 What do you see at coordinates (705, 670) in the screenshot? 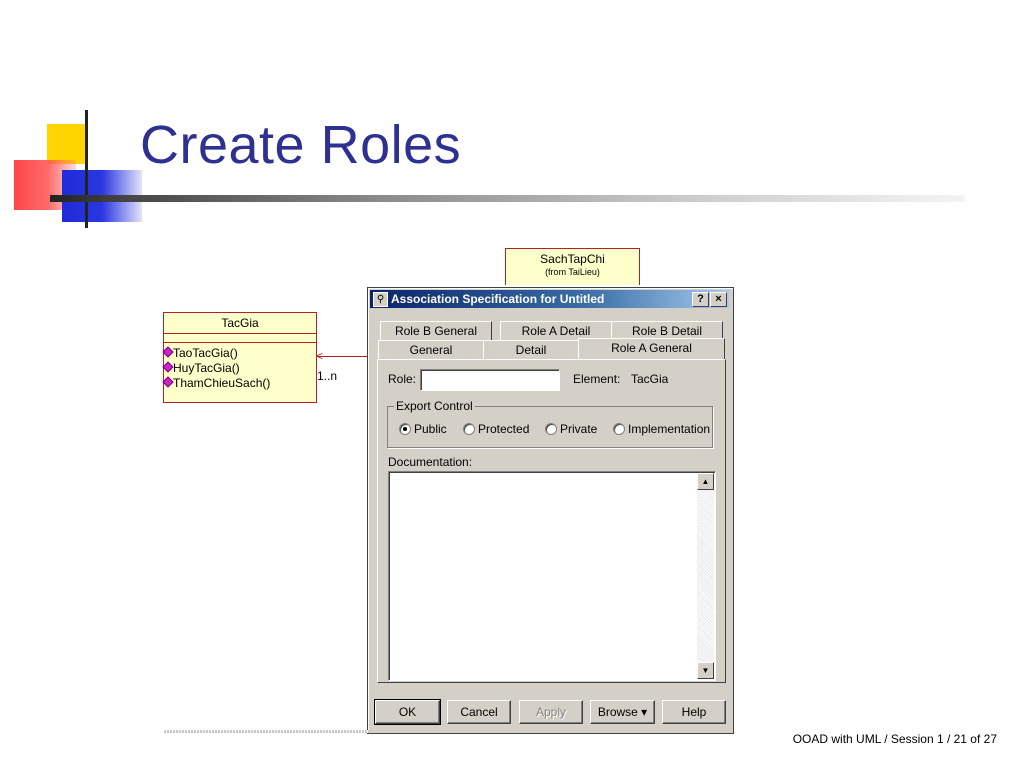
I see `scroll-down-icon: ▼` at bounding box center [705, 670].